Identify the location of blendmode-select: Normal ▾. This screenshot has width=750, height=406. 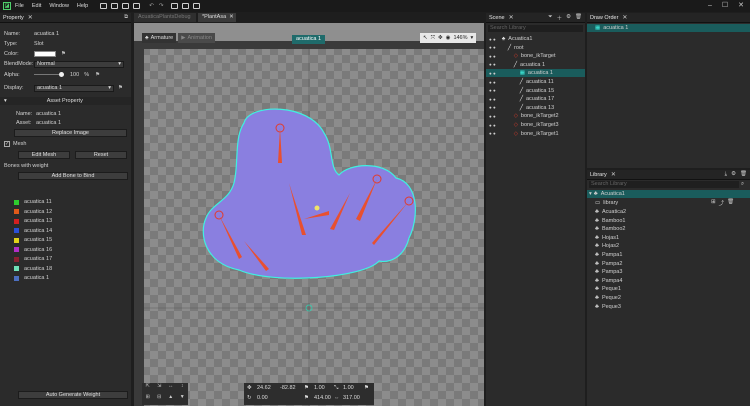
(79, 64).